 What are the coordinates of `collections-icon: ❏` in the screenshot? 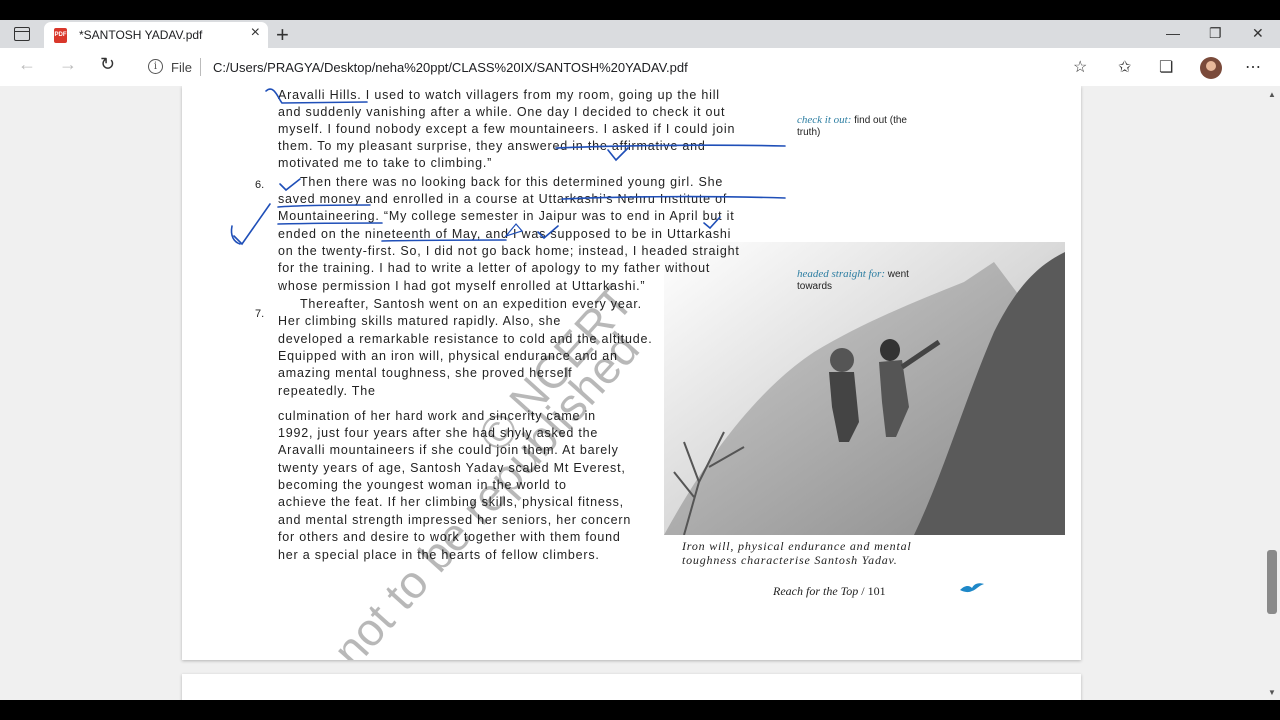 It's located at (1166, 67).